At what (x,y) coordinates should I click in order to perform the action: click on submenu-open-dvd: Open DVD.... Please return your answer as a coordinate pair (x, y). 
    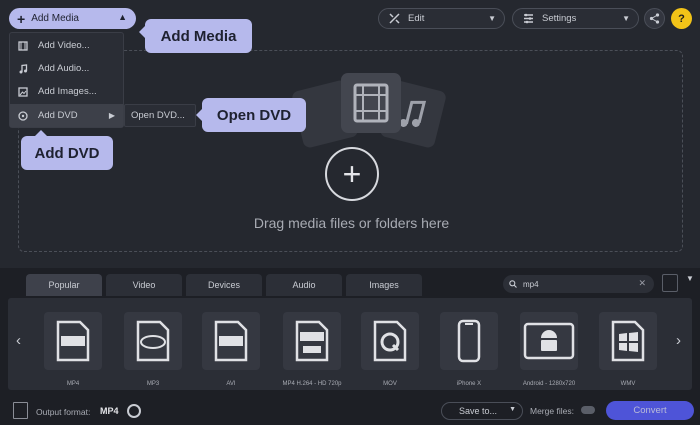
    Looking at the image, I should click on (160, 115).